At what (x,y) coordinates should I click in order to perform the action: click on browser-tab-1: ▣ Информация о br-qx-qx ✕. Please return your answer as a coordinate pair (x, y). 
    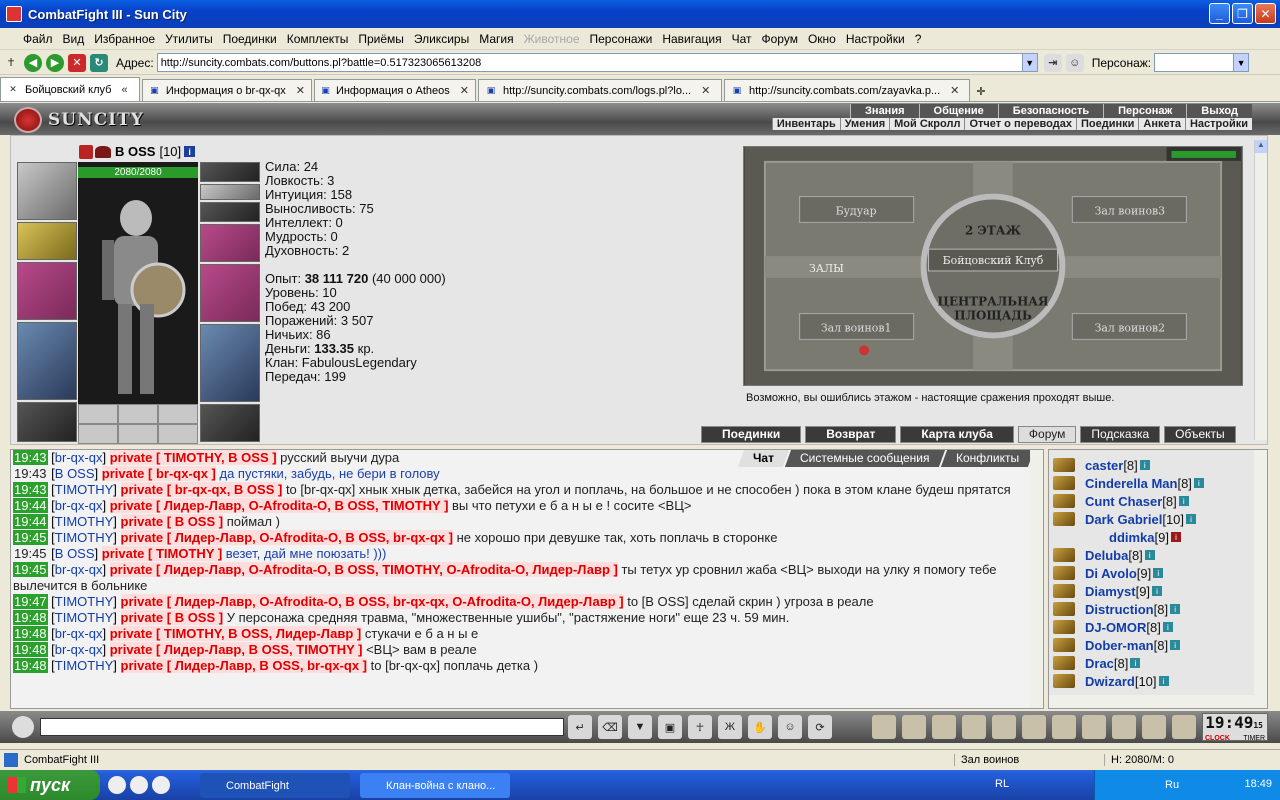
    Looking at the image, I should click on (227, 90).